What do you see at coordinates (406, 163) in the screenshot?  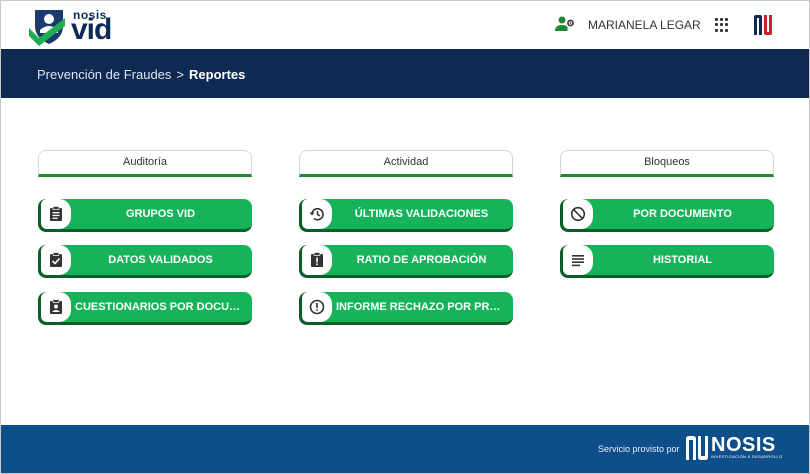 I see `column-header-actividad: Actividad` at bounding box center [406, 163].